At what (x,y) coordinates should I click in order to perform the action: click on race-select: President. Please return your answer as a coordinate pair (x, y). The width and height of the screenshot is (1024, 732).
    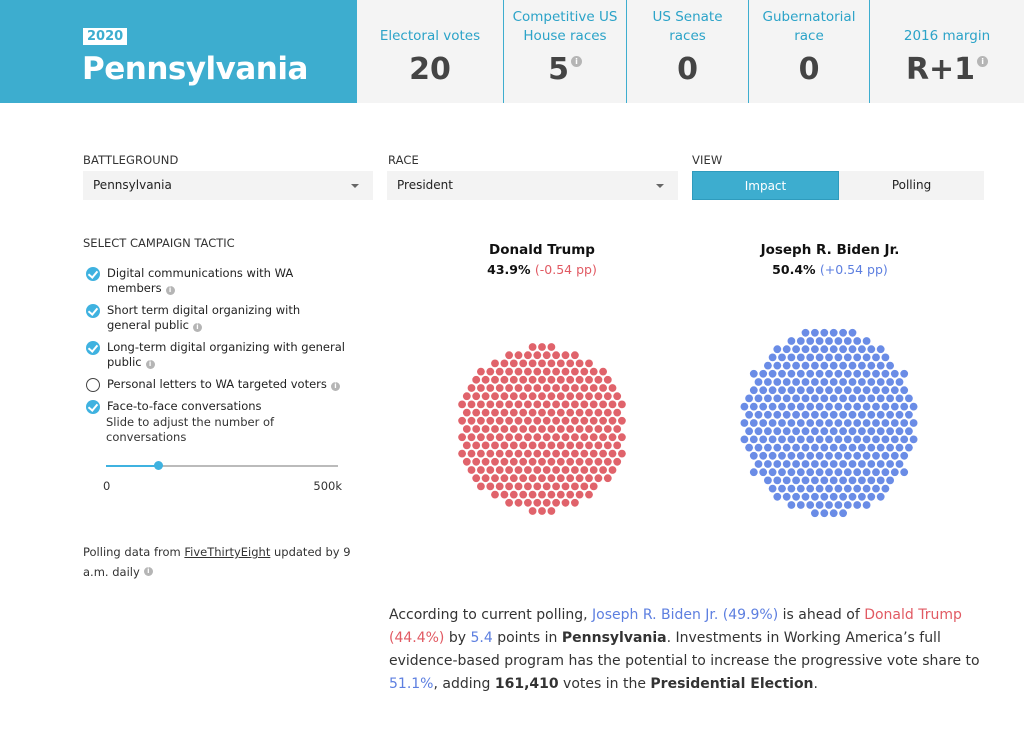
    Looking at the image, I should click on (532, 185).